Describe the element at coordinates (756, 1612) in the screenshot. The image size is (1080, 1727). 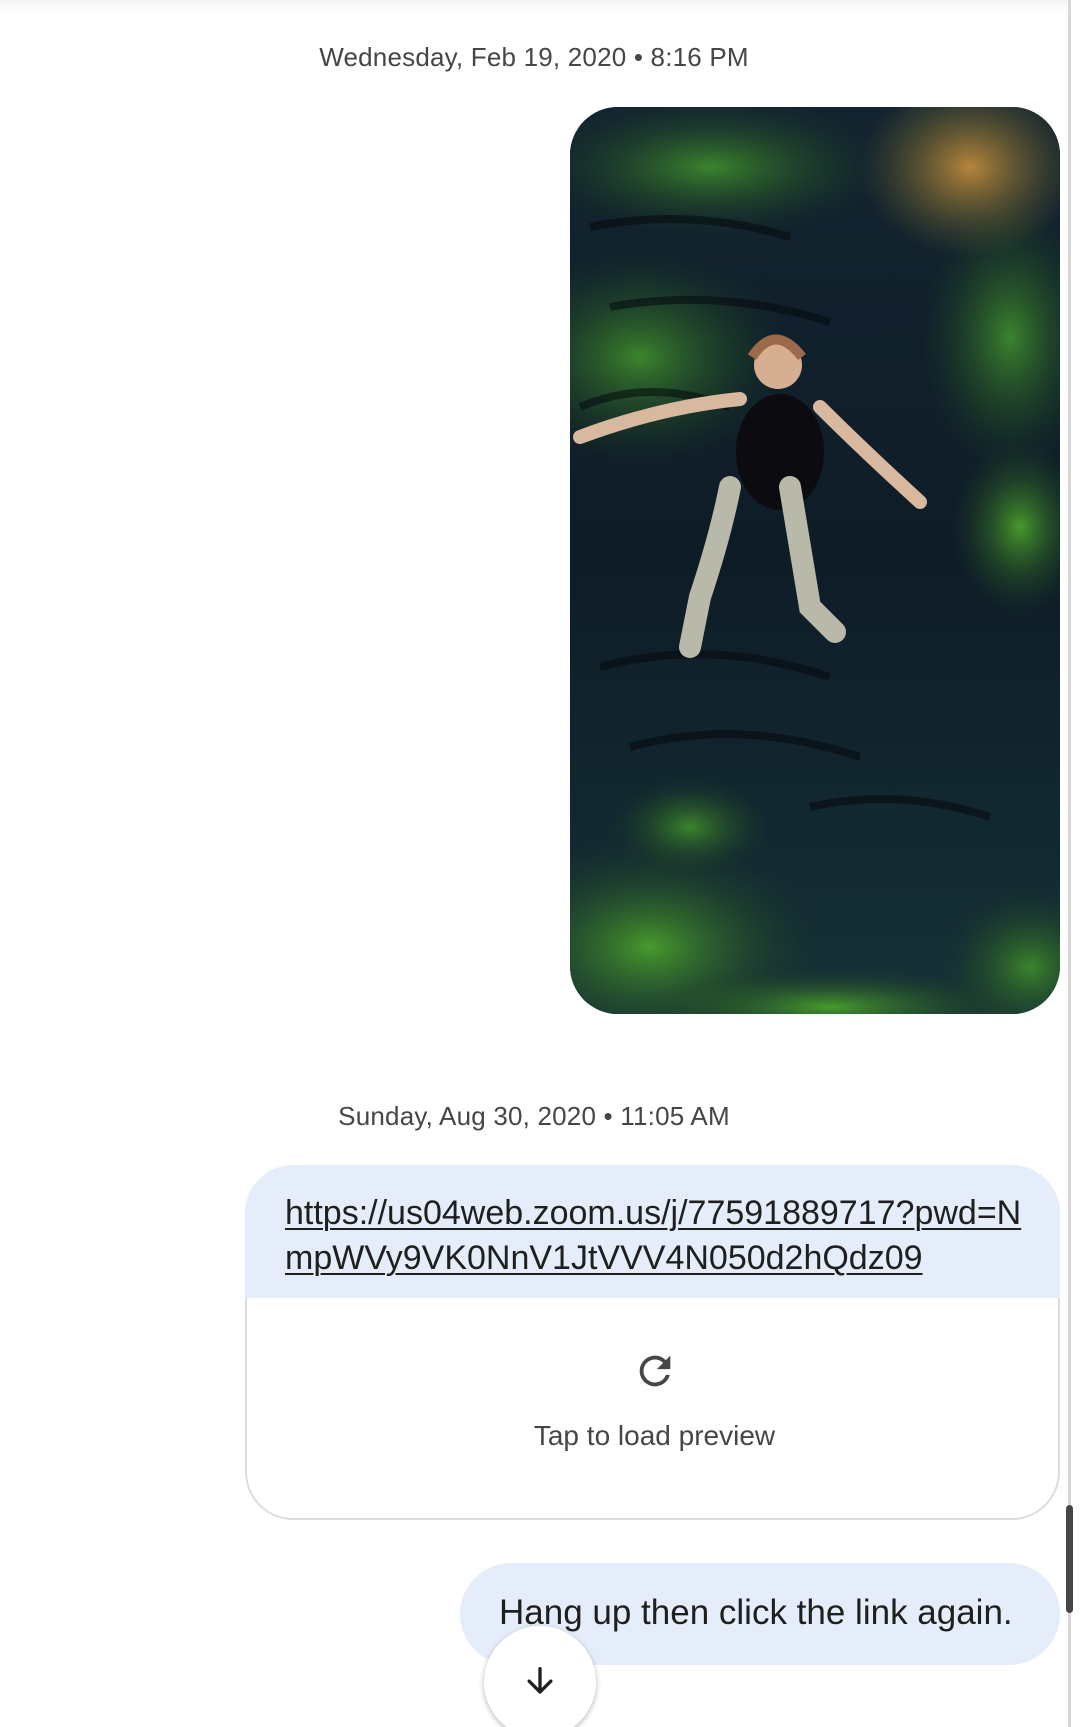
I see `message-text: Hang up then click the link again.` at that location.